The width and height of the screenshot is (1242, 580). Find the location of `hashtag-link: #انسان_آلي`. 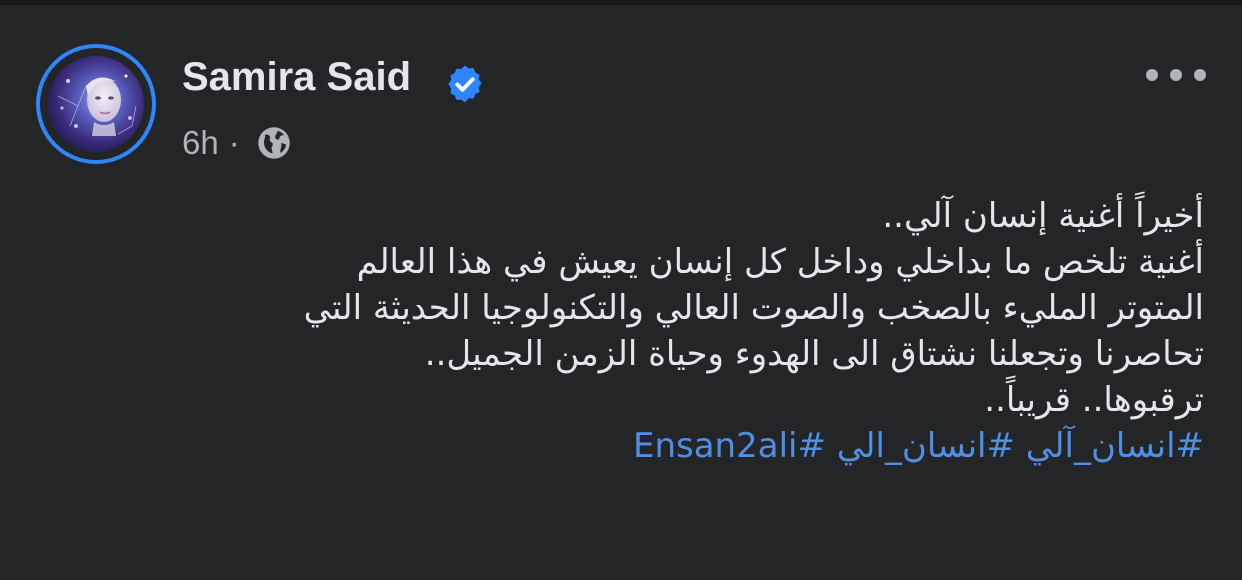

hashtag-link: #انسان_آلي is located at coordinates (1115, 446).